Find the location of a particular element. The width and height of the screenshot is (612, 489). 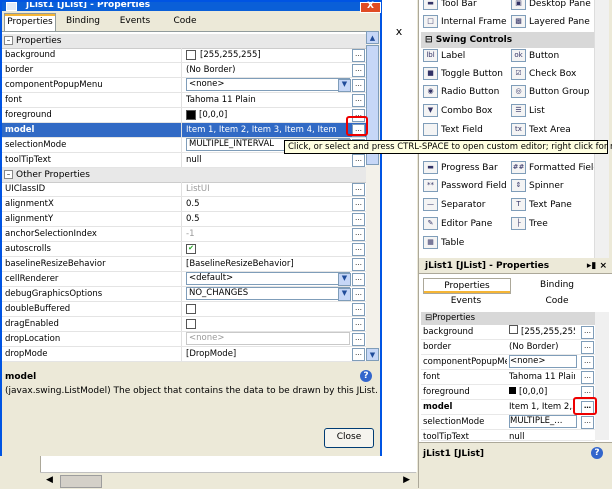

panel-category-properties: ⊟Properties is located at coordinates (508, 318).